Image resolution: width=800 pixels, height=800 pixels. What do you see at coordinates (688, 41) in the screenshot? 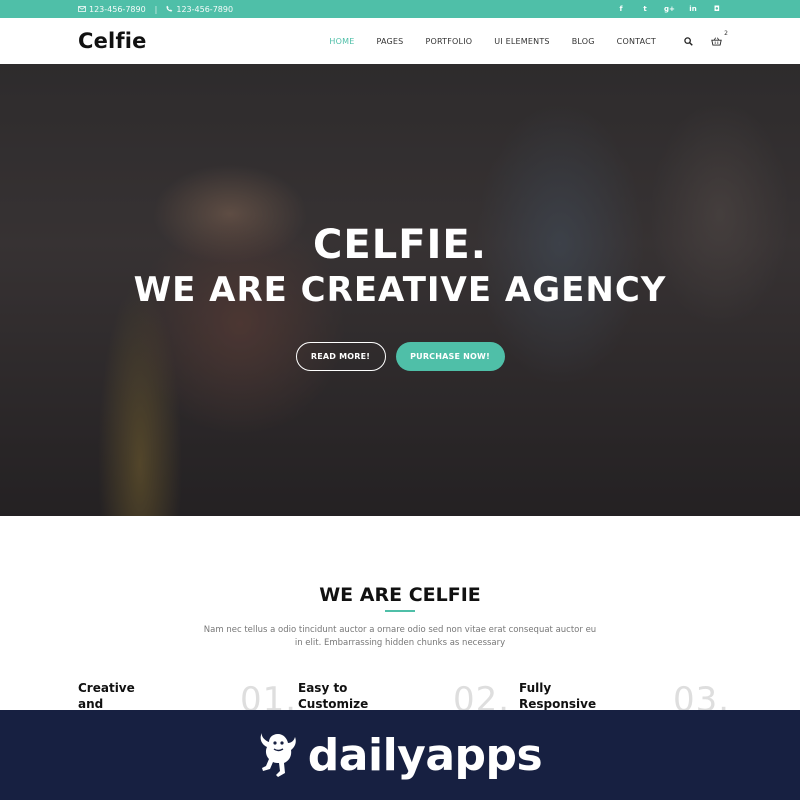
I see `search-icon` at bounding box center [688, 41].